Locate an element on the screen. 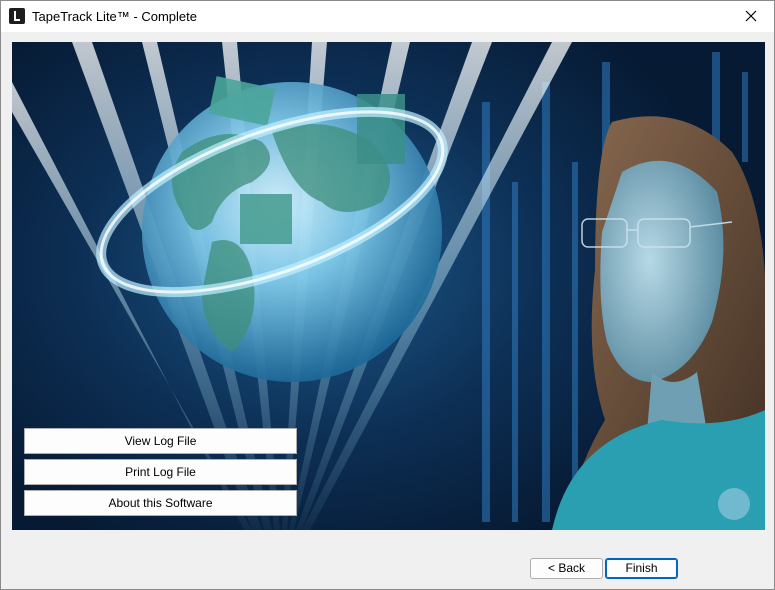 The image size is (775, 590). close-button is located at coordinates (751, 16).